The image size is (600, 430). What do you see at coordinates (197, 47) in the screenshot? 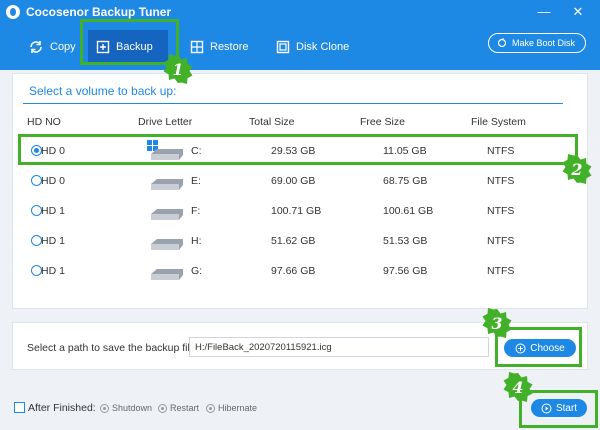
I see `restore-icon` at bounding box center [197, 47].